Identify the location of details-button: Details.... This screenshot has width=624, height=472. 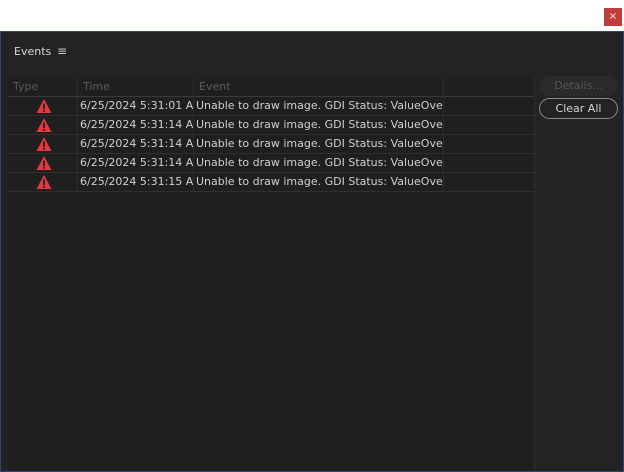
(578, 86).